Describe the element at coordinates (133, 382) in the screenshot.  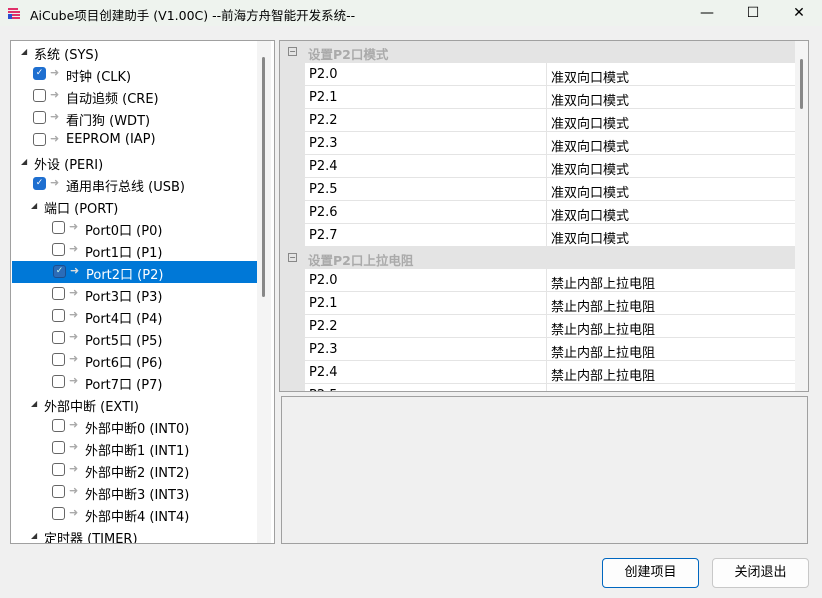
I see `tree-item: ➜ Port7口 (P7)` at that location.